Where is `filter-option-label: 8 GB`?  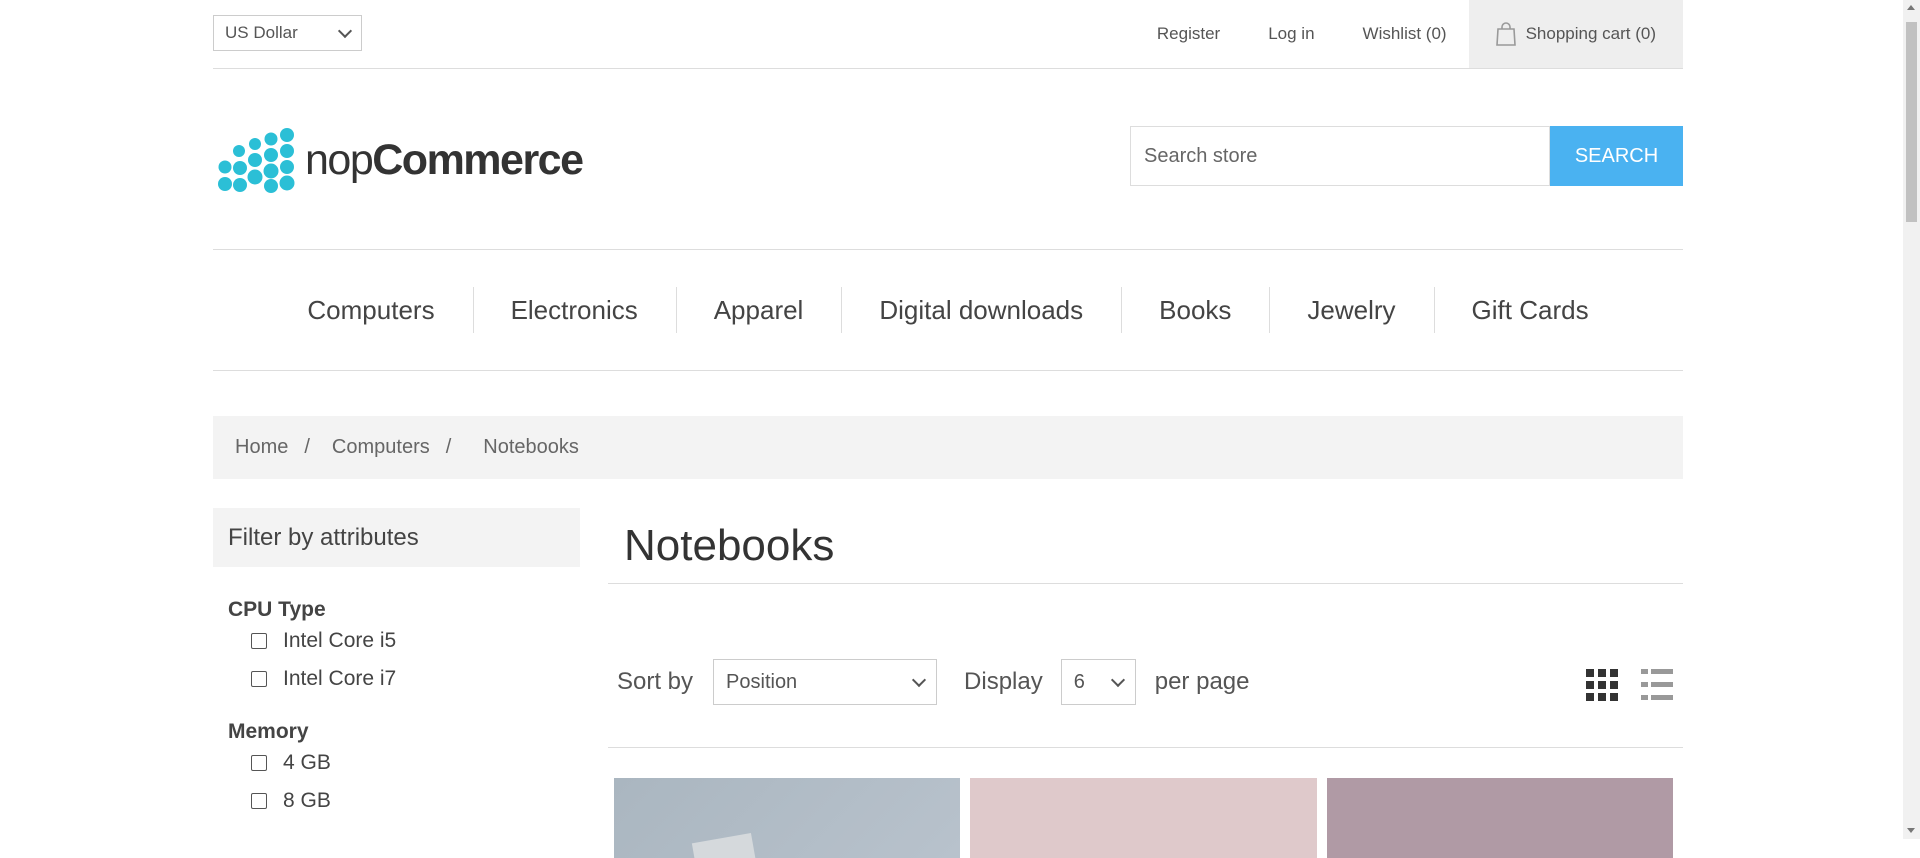 filter-option-label: 8 GB is located at coordinates (307, 800).